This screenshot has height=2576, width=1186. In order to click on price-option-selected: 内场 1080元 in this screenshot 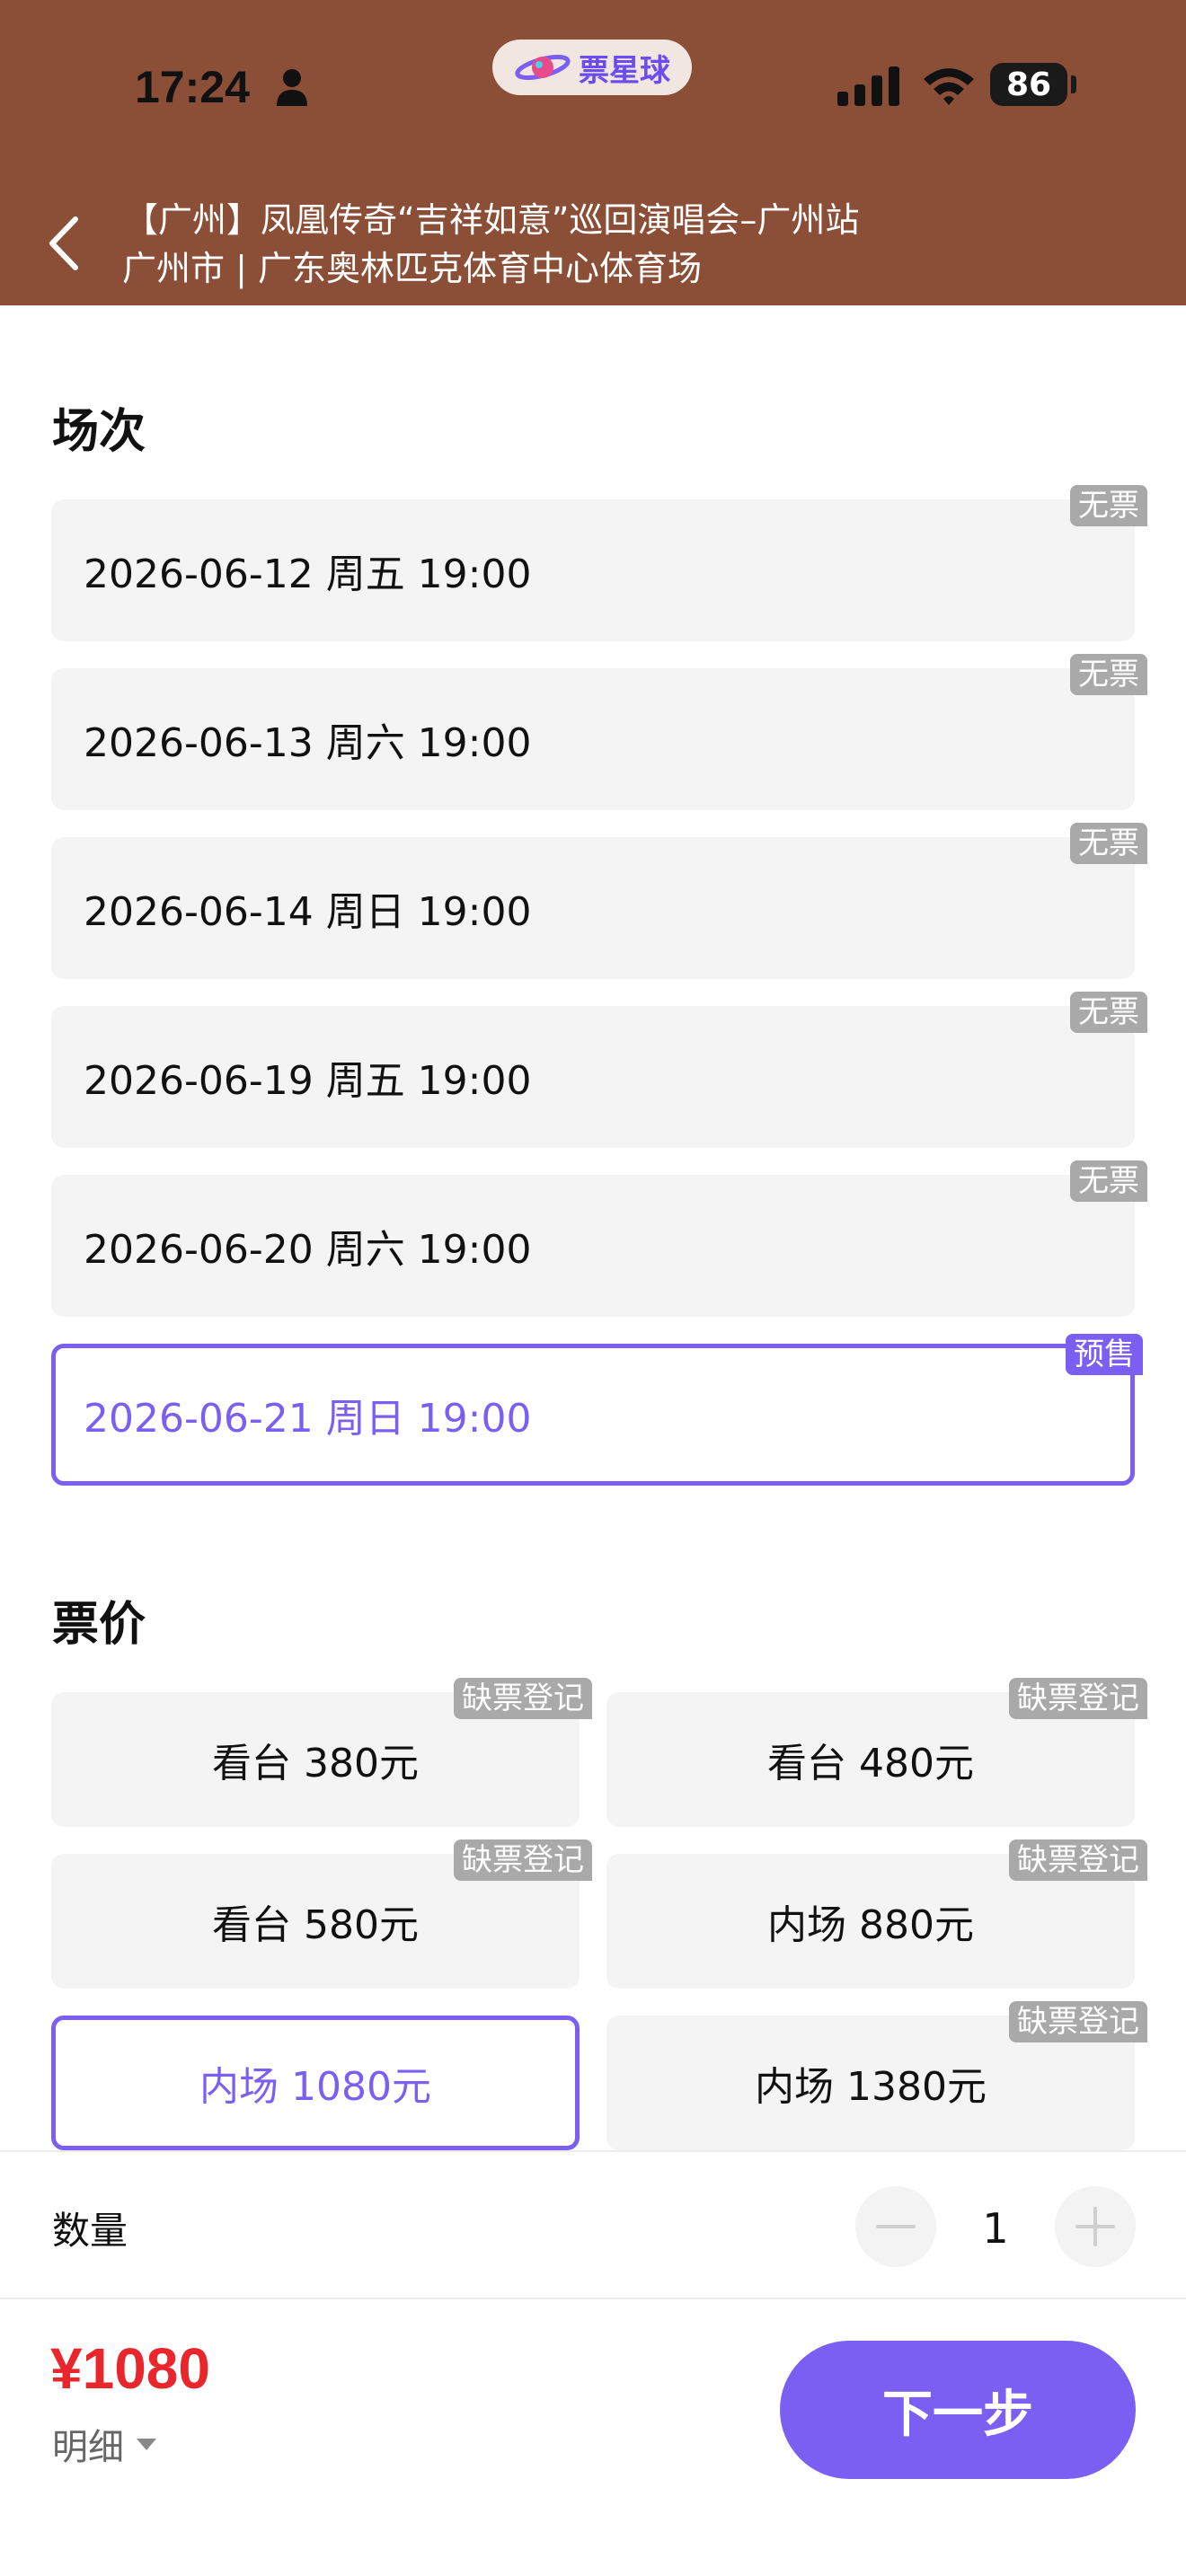, I will do `click(315, 2083)`.